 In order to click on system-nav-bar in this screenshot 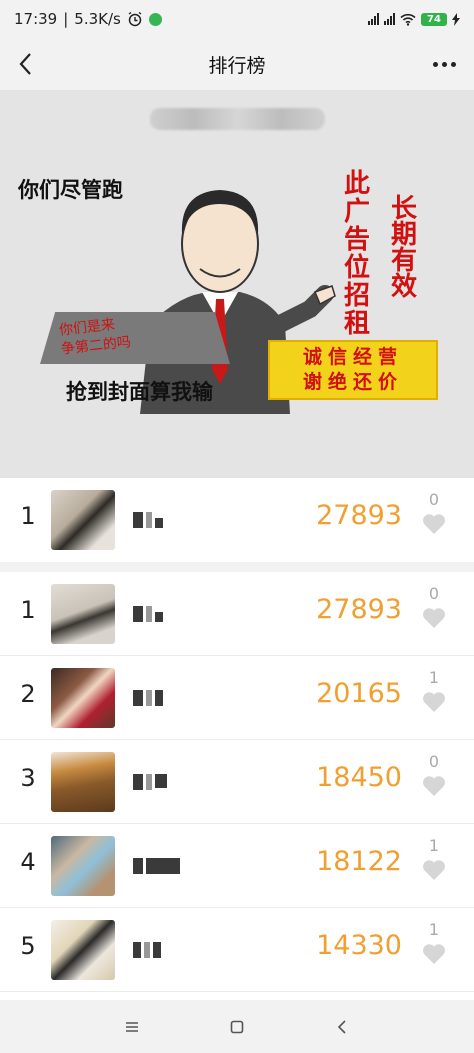, I will do `click(237, 1026)`.